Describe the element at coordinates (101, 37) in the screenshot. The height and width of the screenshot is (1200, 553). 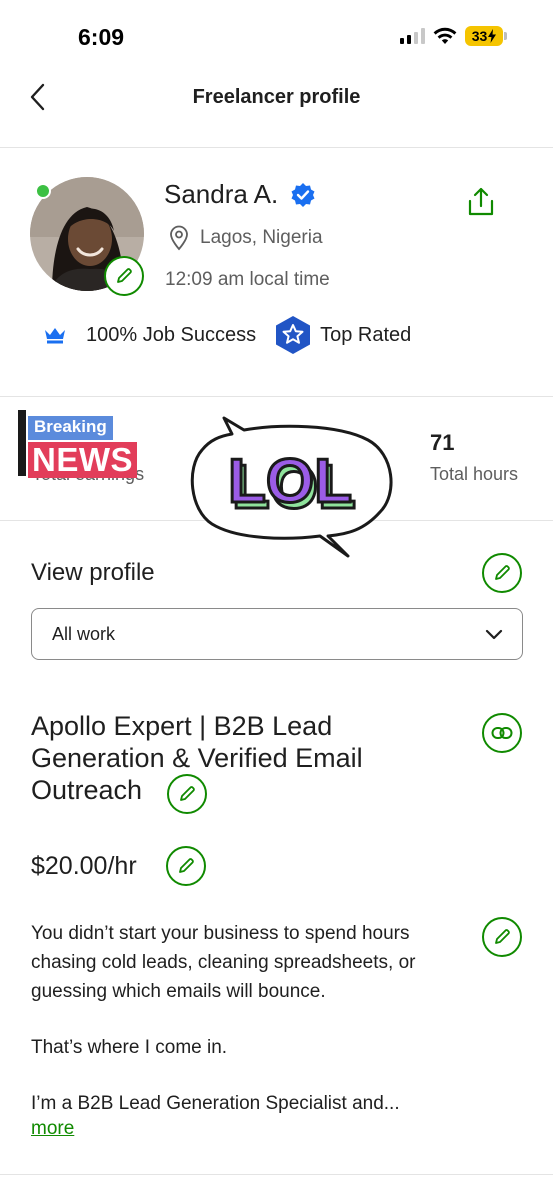
I see `status-time: 6:09` at that location.